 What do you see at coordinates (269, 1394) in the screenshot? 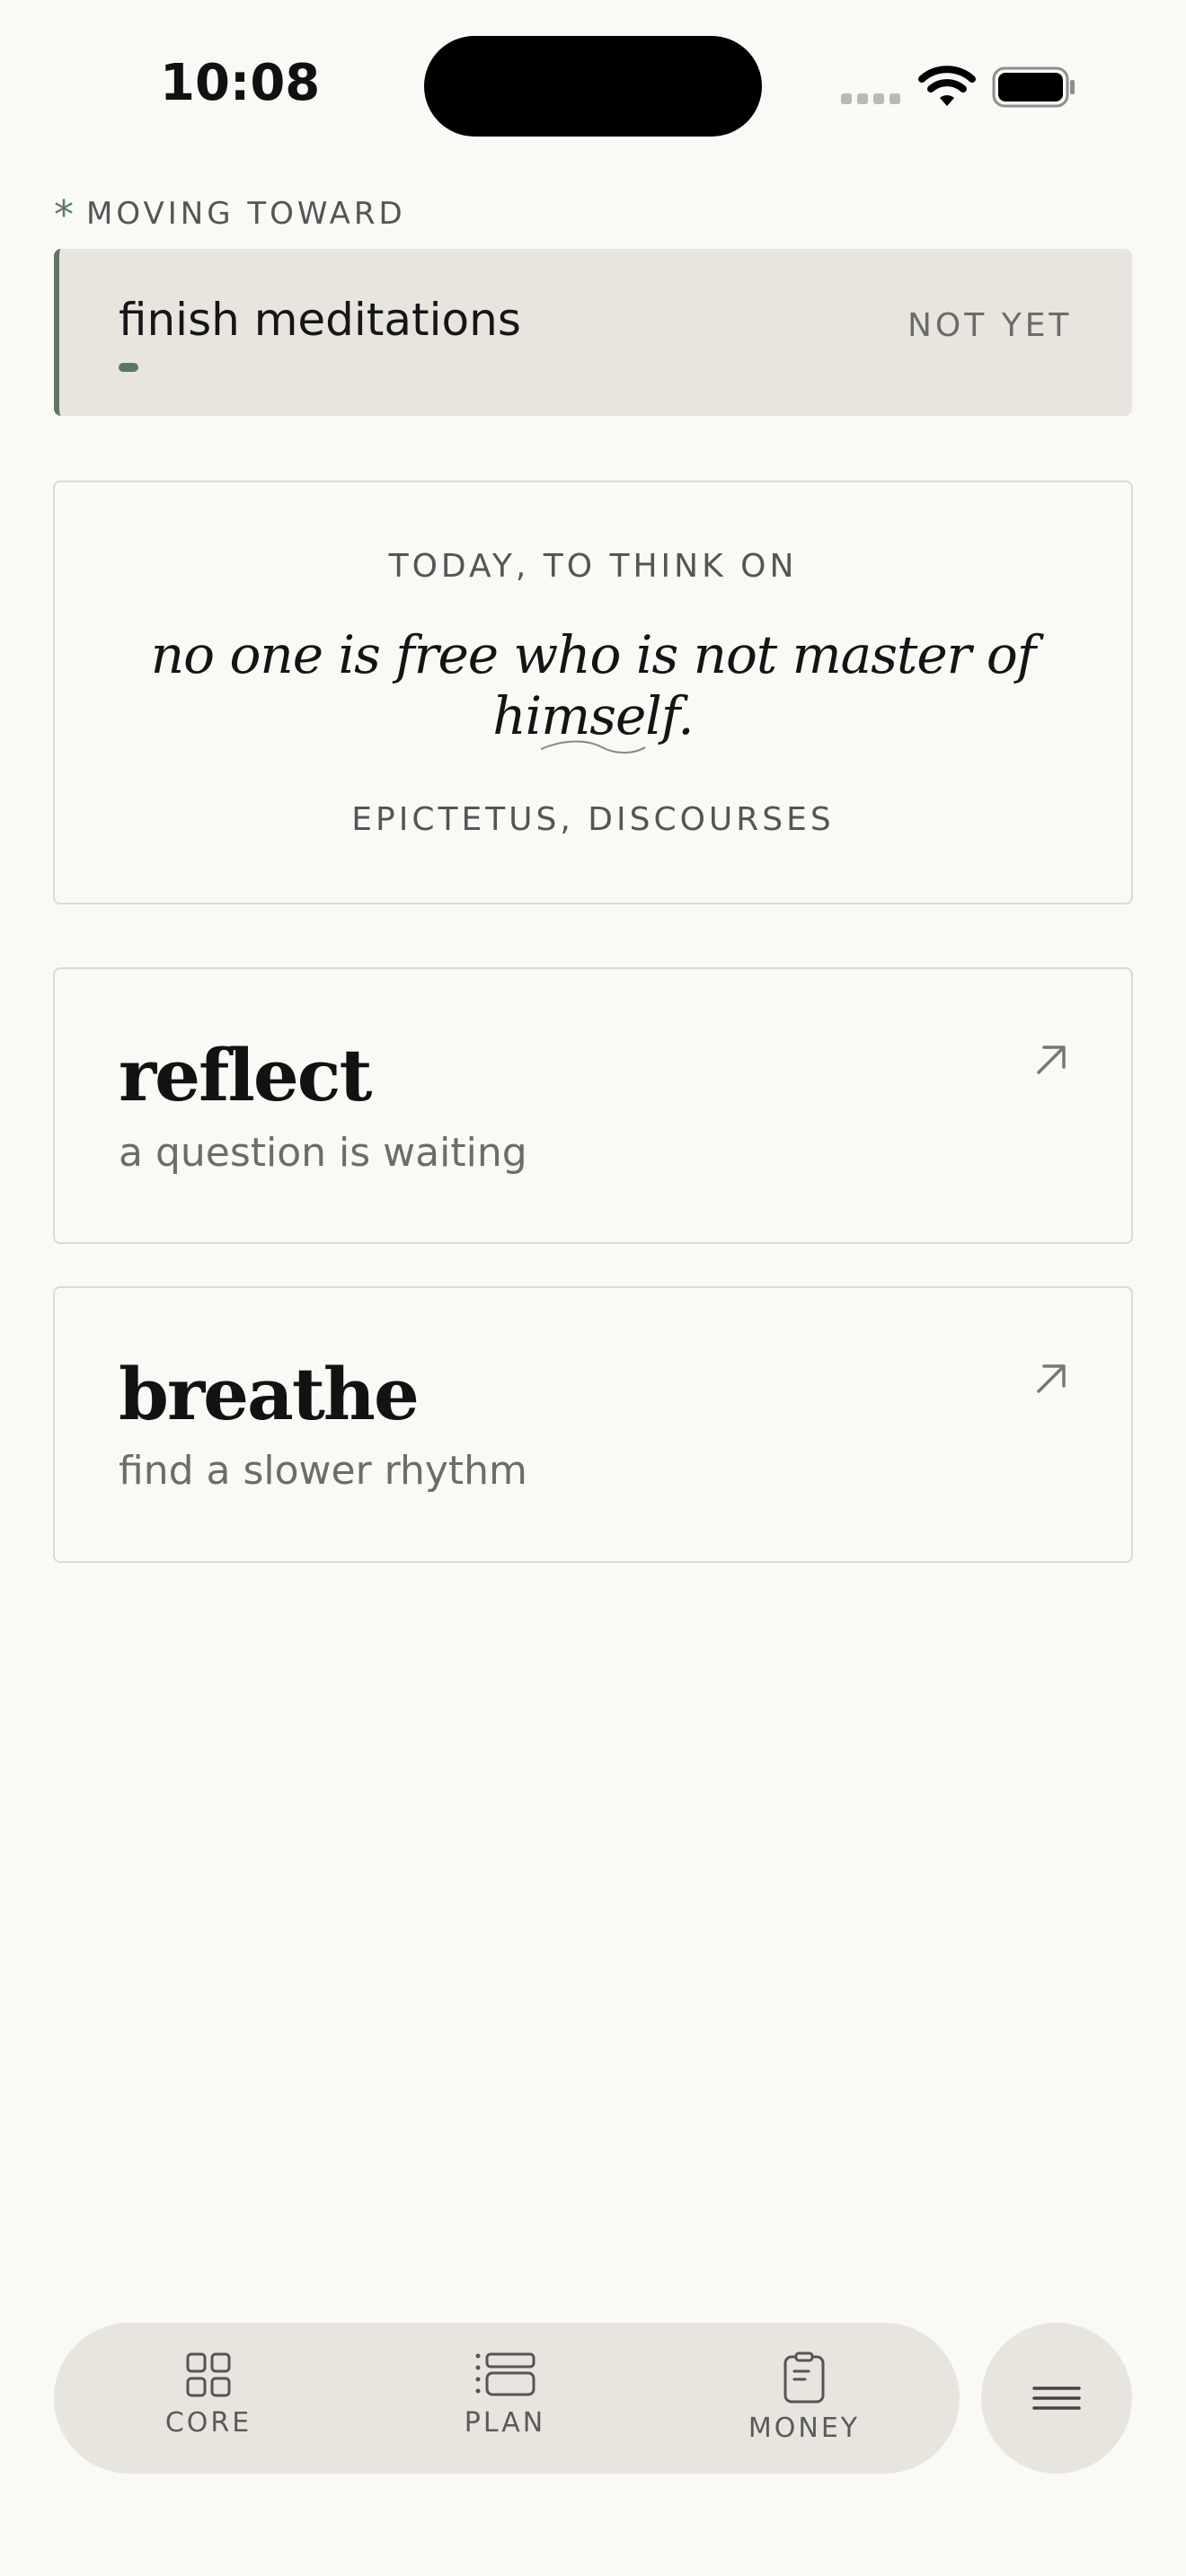
I see `breathe-title: breathe` at bounding box center [269, 1394].